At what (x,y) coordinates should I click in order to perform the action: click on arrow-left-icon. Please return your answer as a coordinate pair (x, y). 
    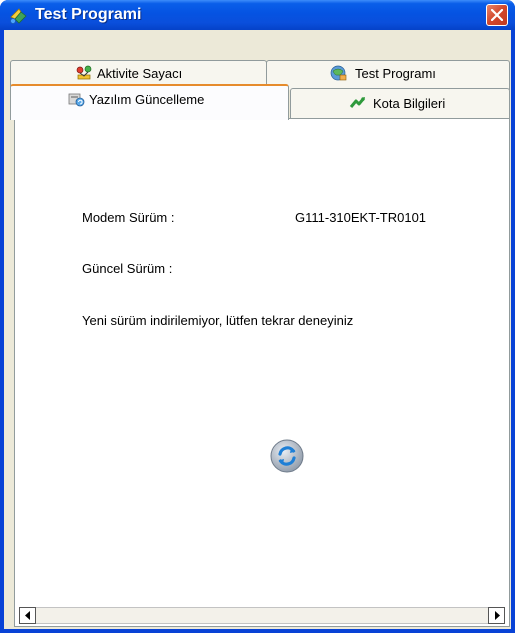
    Looking at the image, I should click on (27, 615).